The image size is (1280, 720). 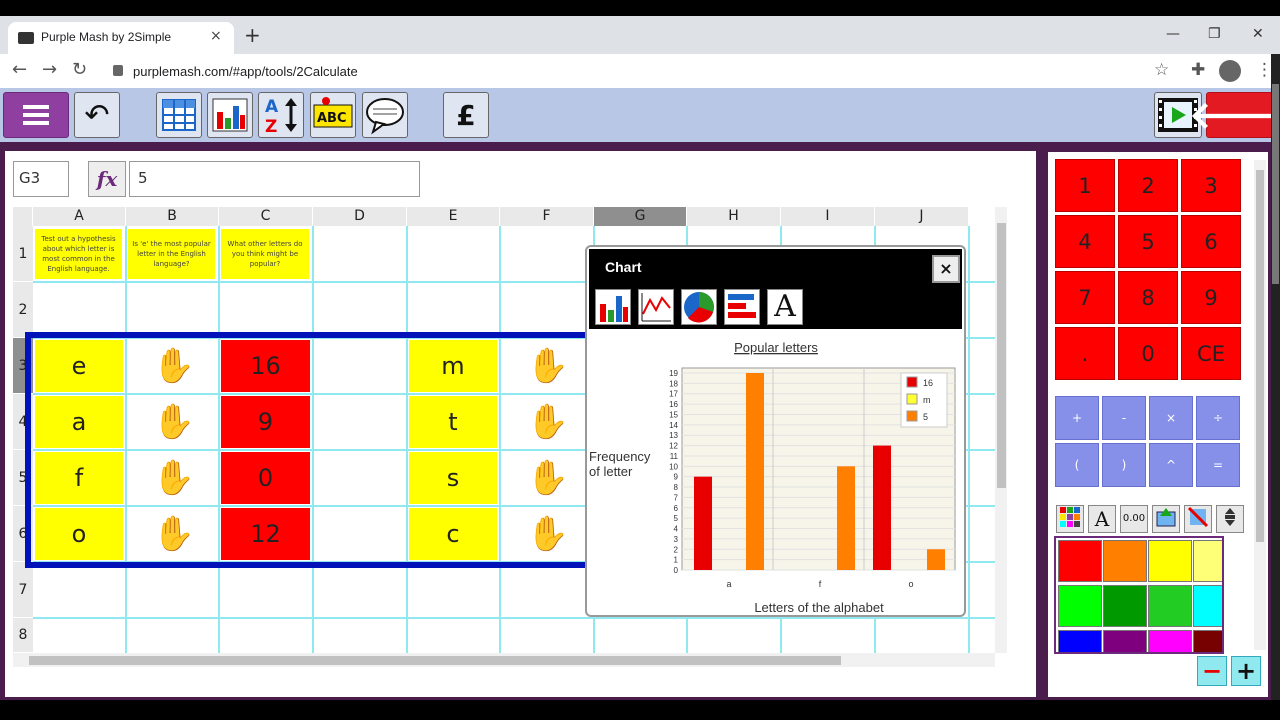 What do you see at coordinates (1234, 115) in the screenshot?
I see `exit-back-button: 🡐` at bounding box center [1234, 115].